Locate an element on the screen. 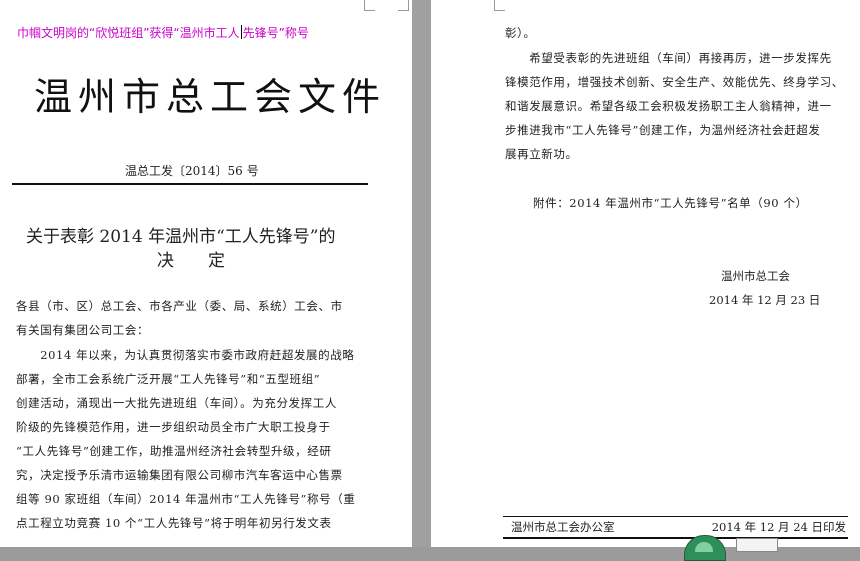  body-line: 各县（市、区）总工会、市各产业（委、局、系统）工会、市 is located at coordinates (179, 306).